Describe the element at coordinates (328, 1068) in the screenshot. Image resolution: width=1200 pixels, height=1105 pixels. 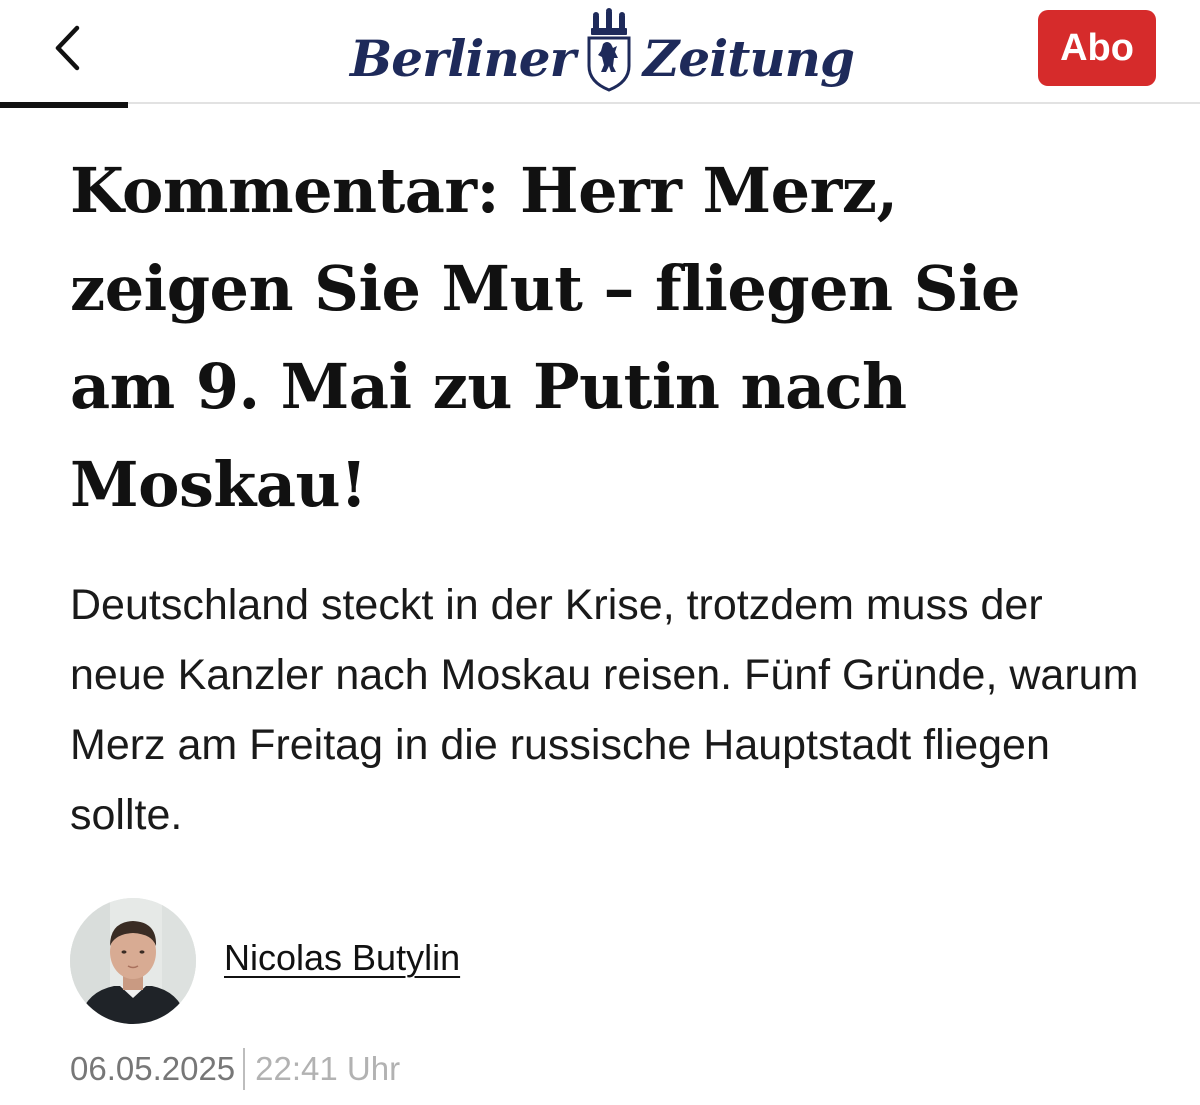
I see `publish-time: 22:41 Uhr` at that location.